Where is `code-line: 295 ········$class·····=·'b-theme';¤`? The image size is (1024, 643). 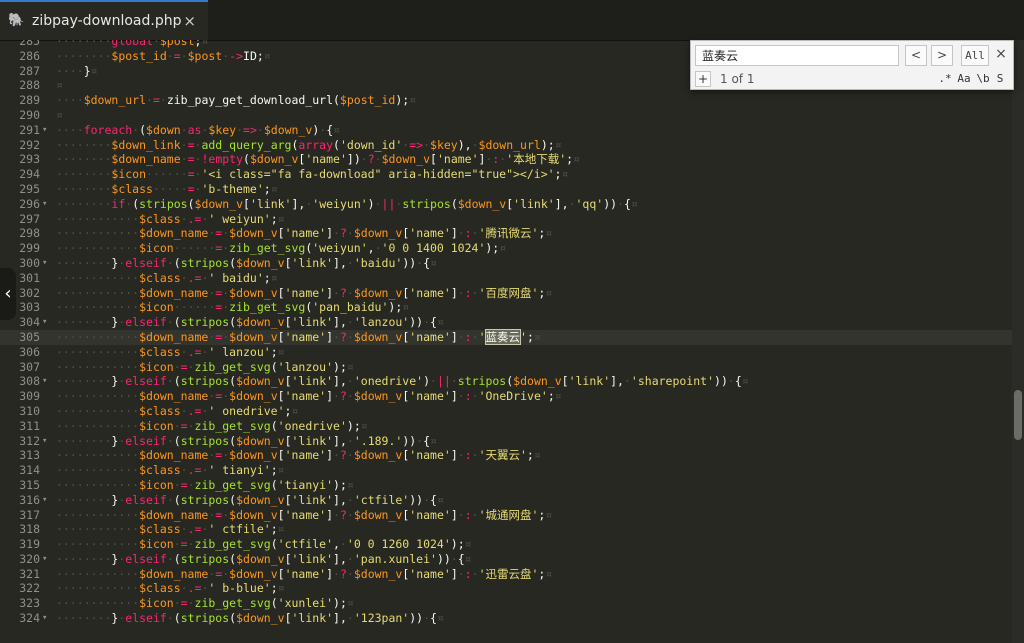 code-line: 295 ········$class·····=·'b-theme';¤ is located at coordinates (506, 189).